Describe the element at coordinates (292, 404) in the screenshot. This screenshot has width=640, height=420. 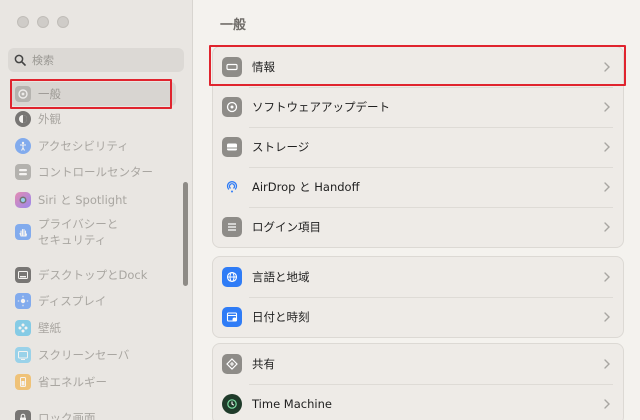
I see `row-label: Time Machine` at that location.